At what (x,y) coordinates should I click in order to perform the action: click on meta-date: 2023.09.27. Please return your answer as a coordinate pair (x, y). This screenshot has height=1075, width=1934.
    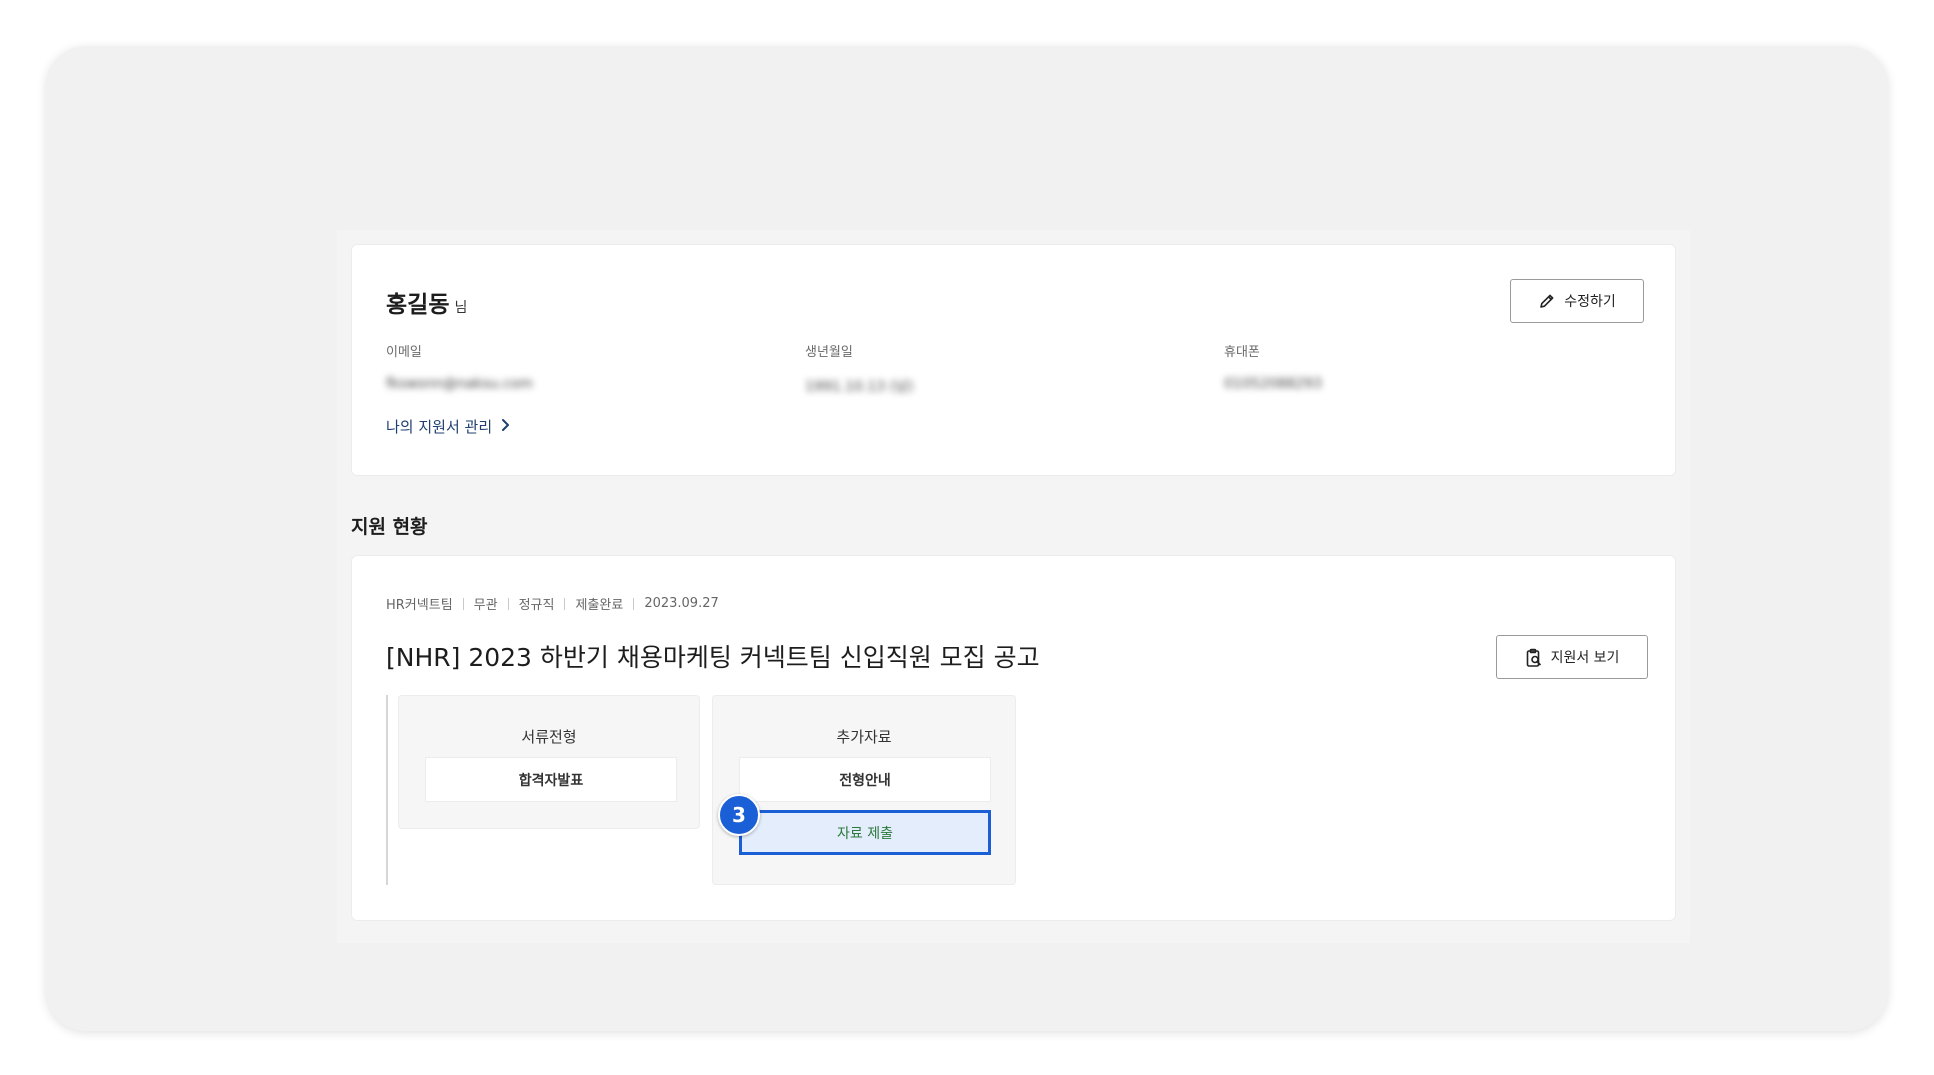
    Looking at the image, I should click on (681, 603).